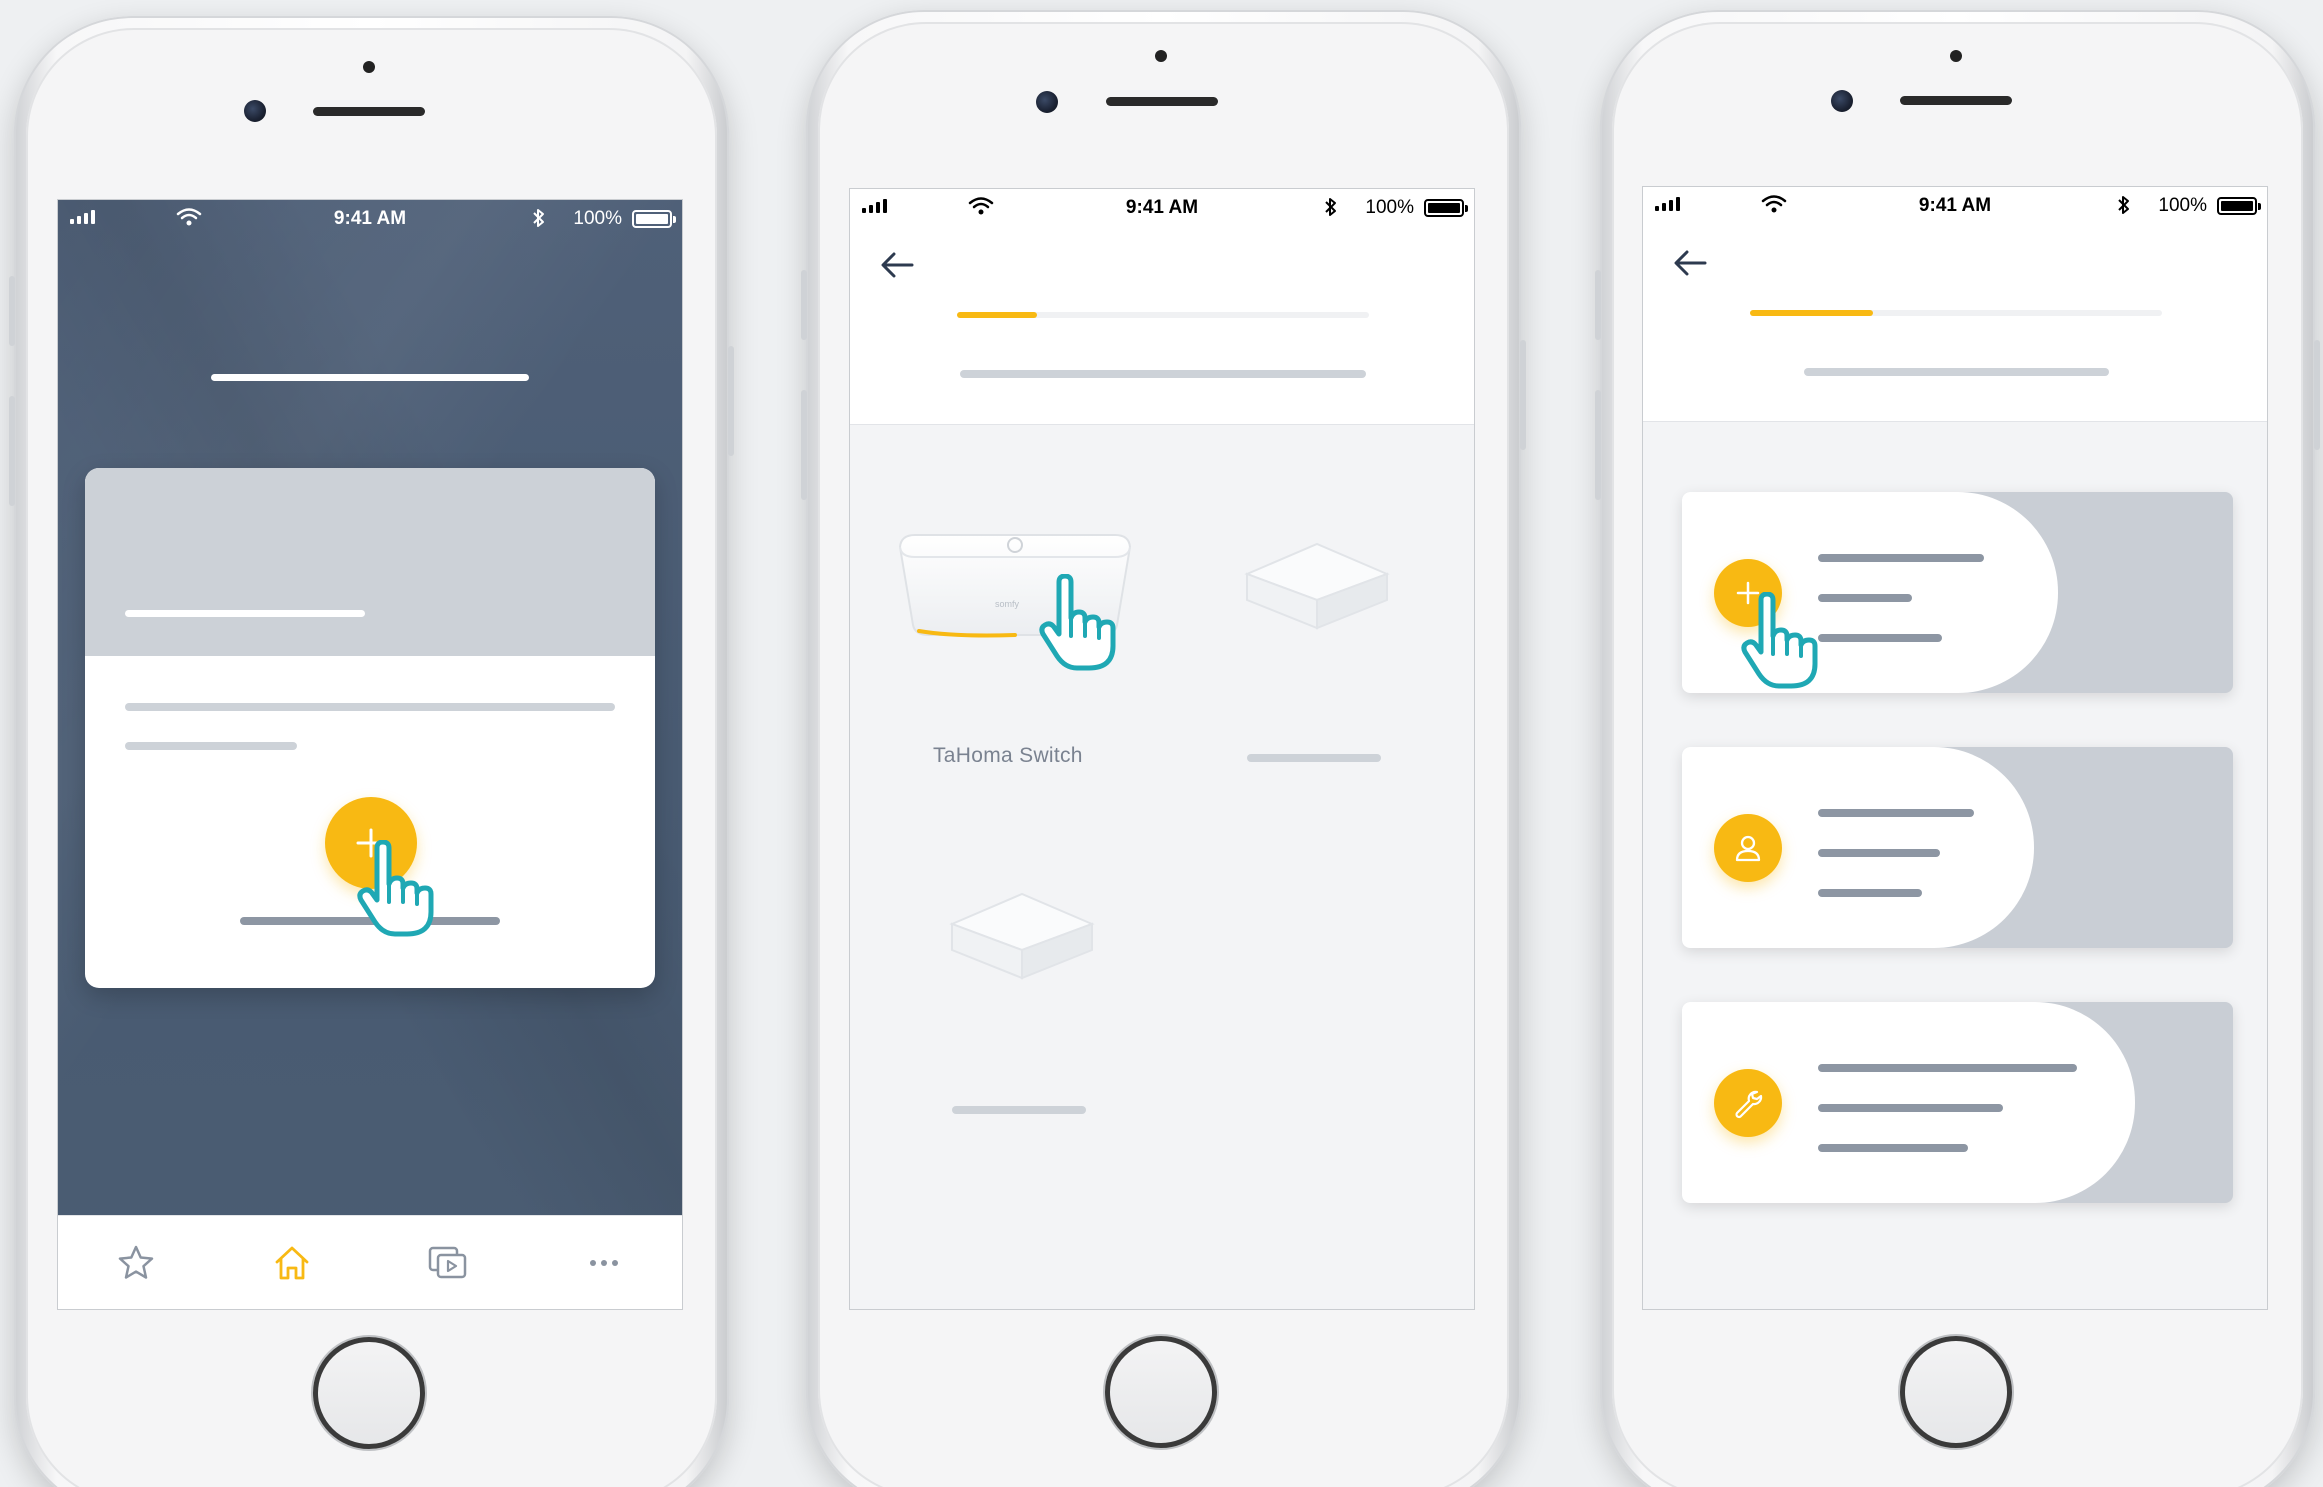 The height and width of the screenshot is (1487, 2323). I want to click on bottom-tab-bar, so click(370, 1262).